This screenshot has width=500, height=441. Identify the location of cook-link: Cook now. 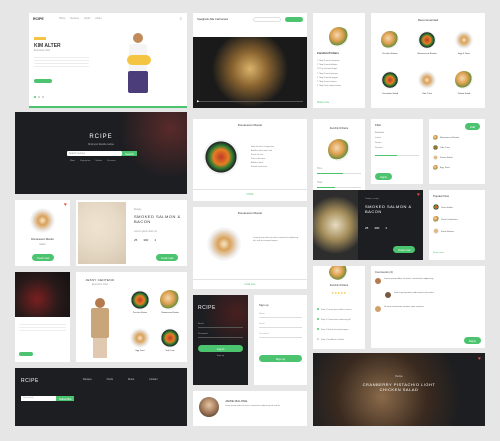
(250, 284).